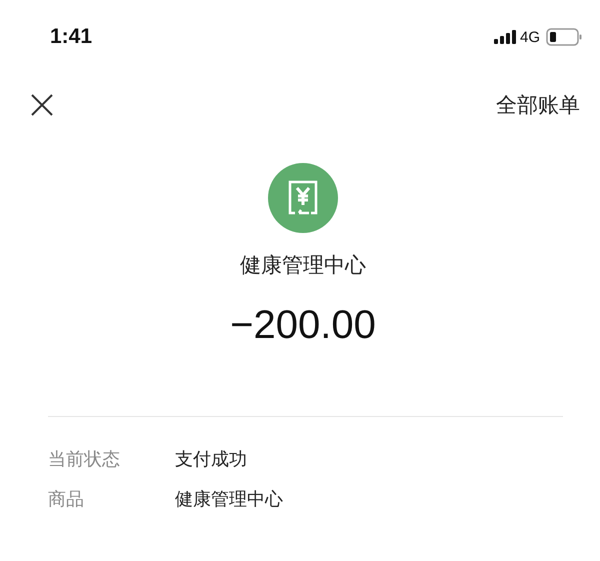 The image size is (600, 561). I want to click on battery-icon, so click(564, 37).